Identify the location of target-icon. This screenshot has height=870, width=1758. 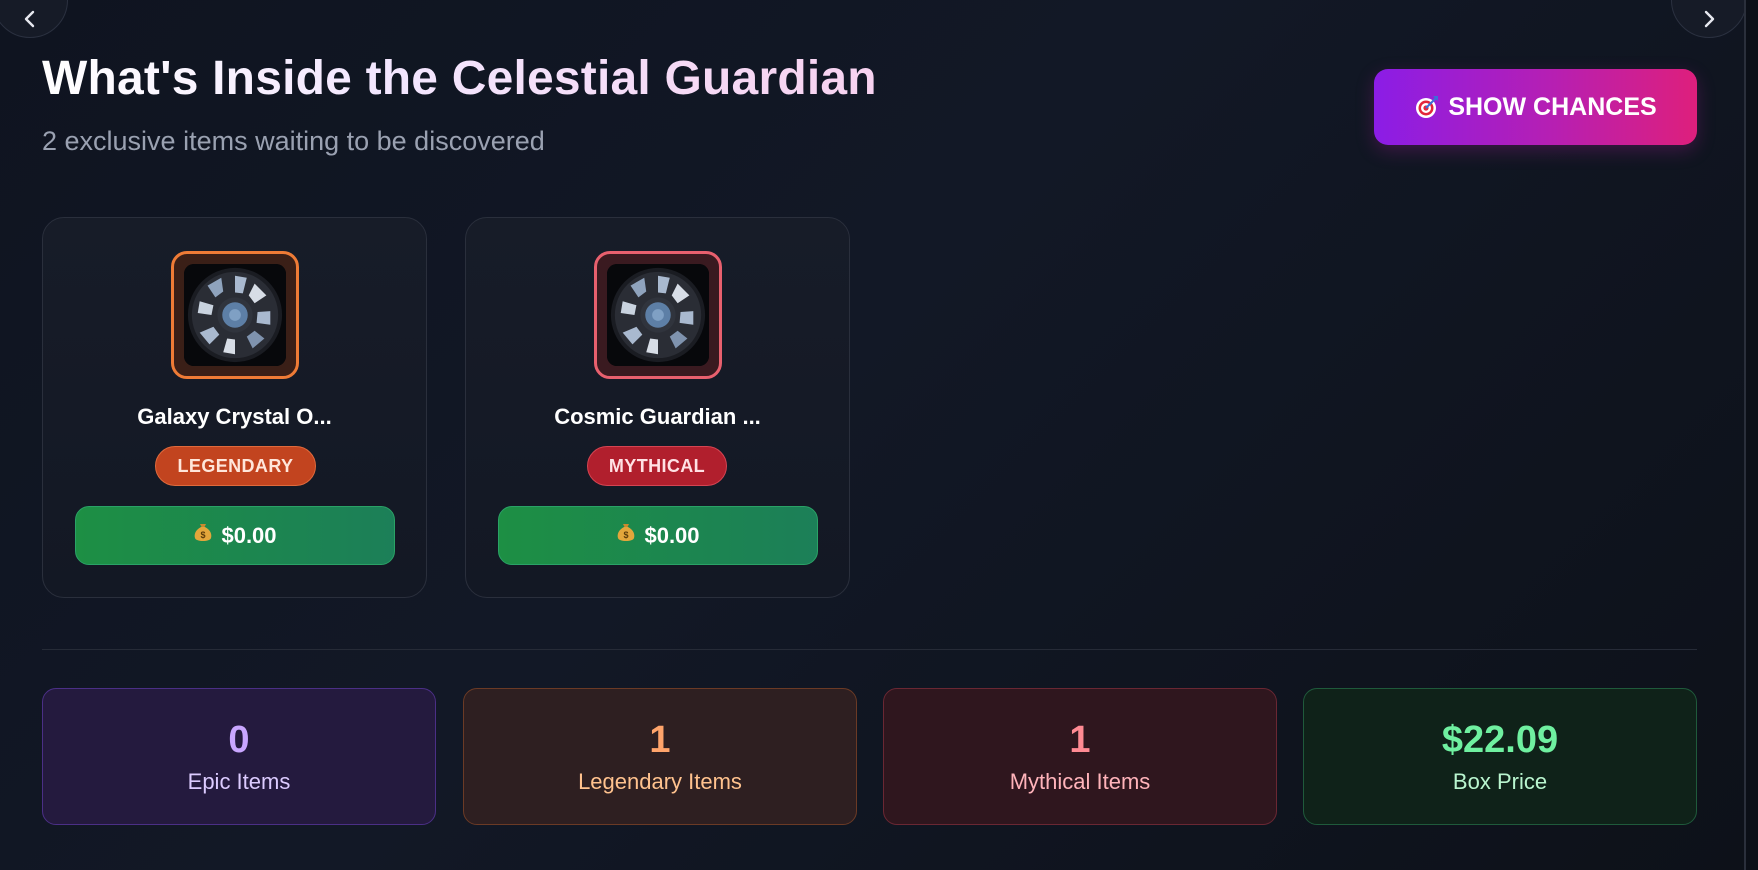
(1427, 107).